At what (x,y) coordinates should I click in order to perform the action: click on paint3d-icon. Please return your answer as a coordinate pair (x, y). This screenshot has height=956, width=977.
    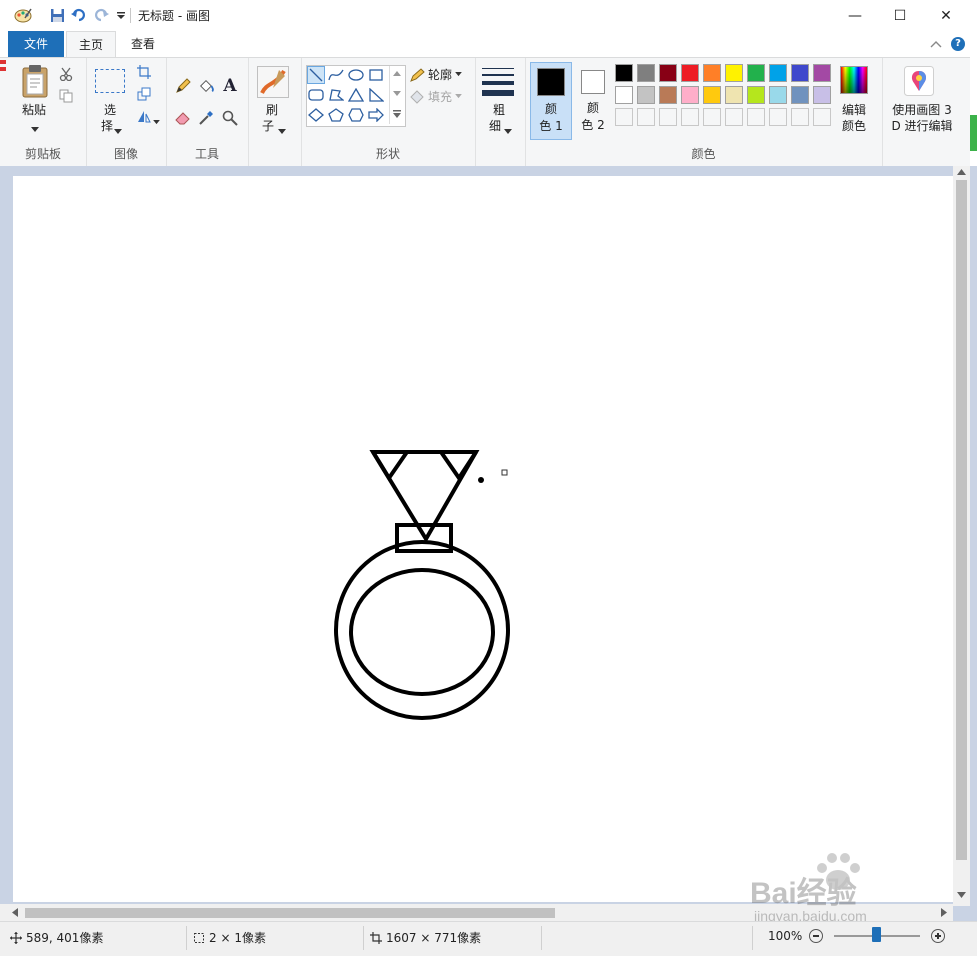
    Looking at the image, I should click on (919, 82).